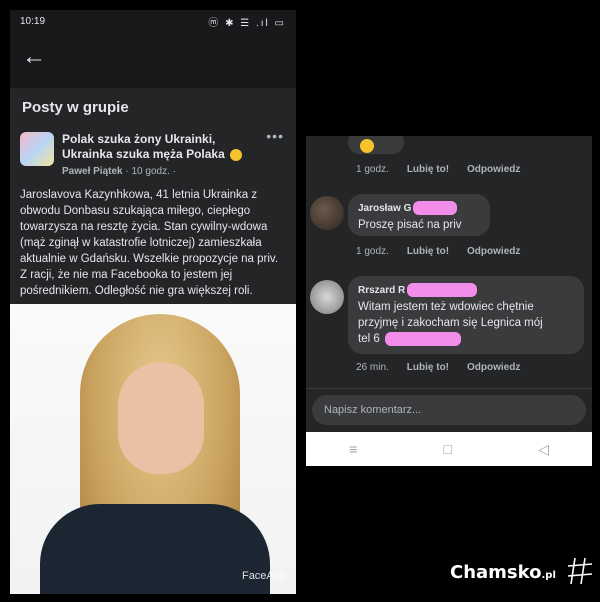 The width and height of the screenshot is (600, 602). What do you see at coordinates (496, 572) in the screenshot?
I see `site-watermark-name: Chamsko` at bounding box center [496, 572].